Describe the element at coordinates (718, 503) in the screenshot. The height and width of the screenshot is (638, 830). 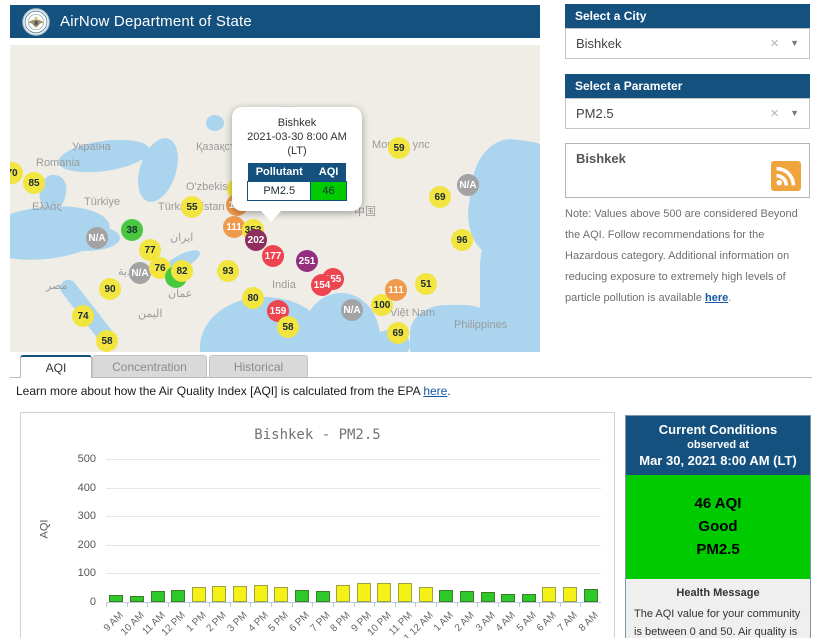
I see `cc-aqi-value: 46 AQI` at that location.